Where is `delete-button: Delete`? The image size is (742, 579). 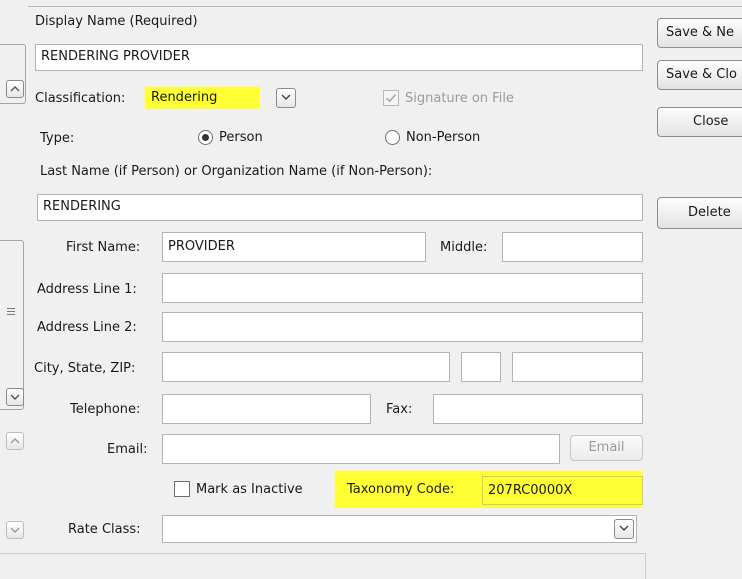
delete-button: Delete is located at coordinates (699, 213).